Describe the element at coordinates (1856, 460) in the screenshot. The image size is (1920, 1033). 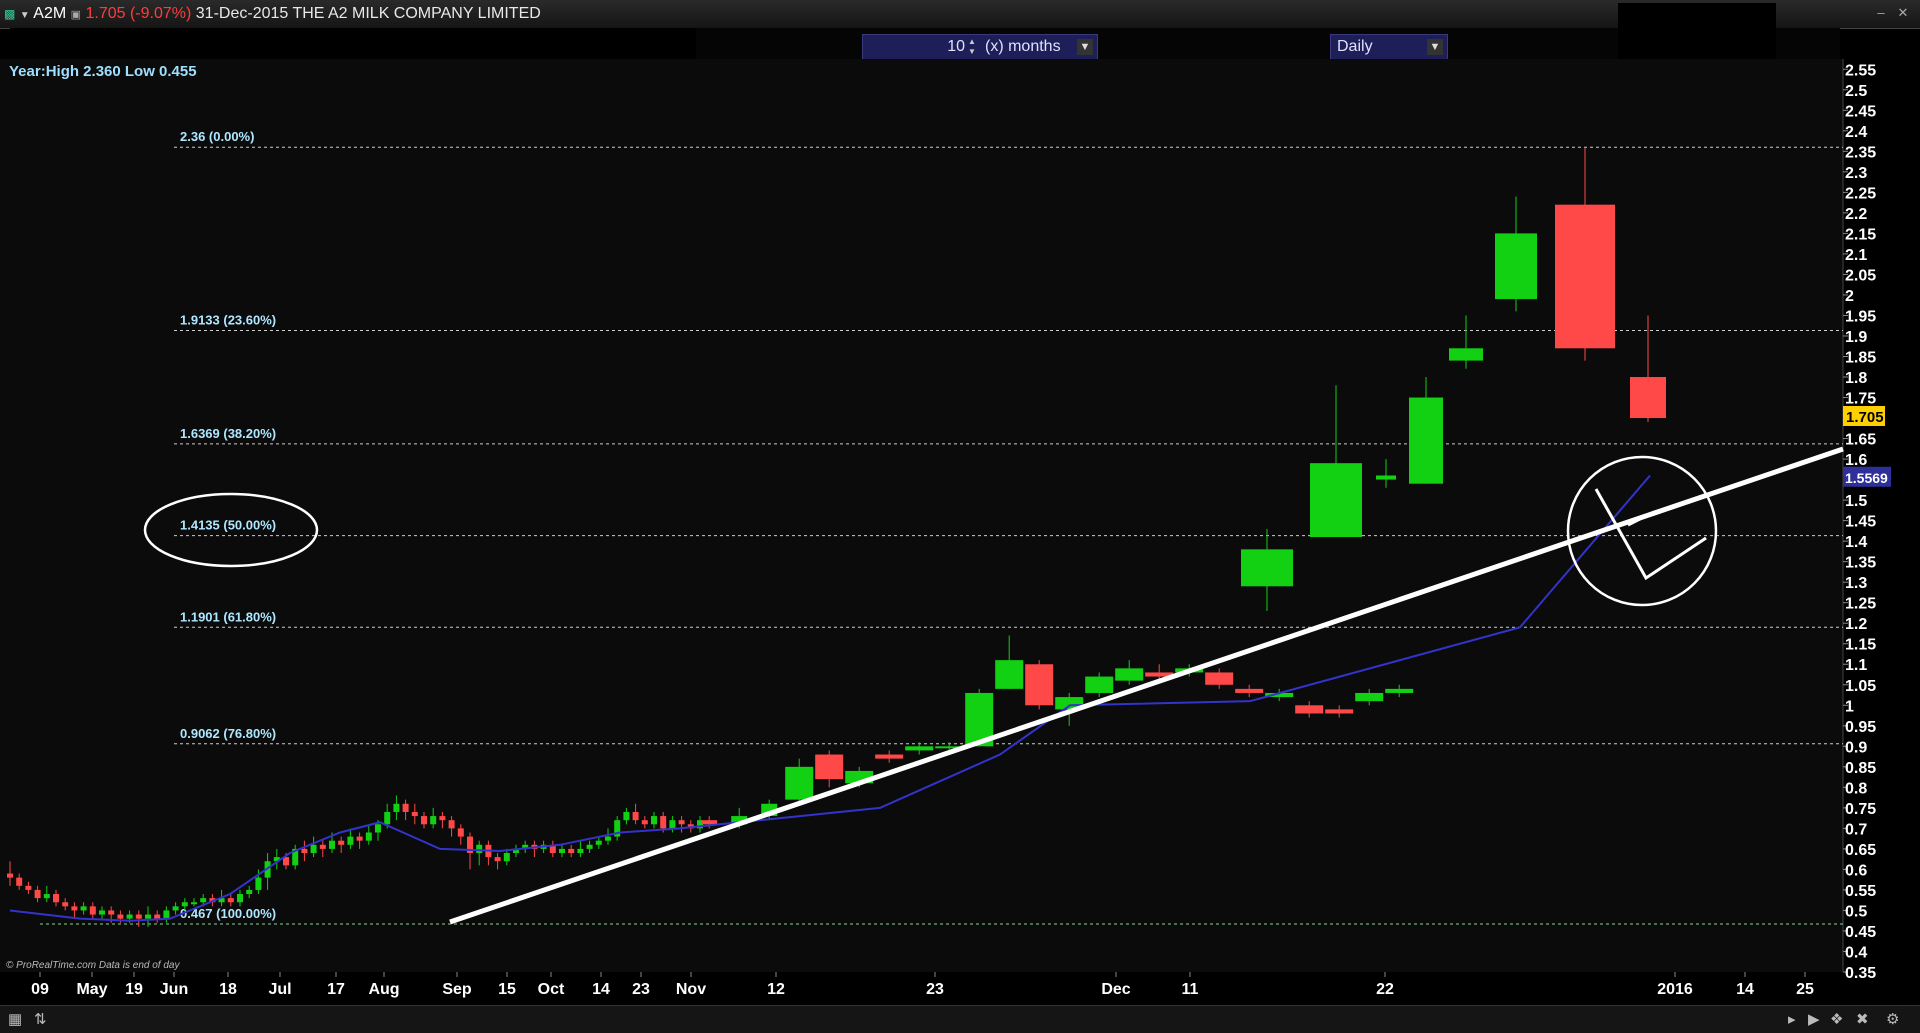
I see `y-tick-label: 1.6` at that location.